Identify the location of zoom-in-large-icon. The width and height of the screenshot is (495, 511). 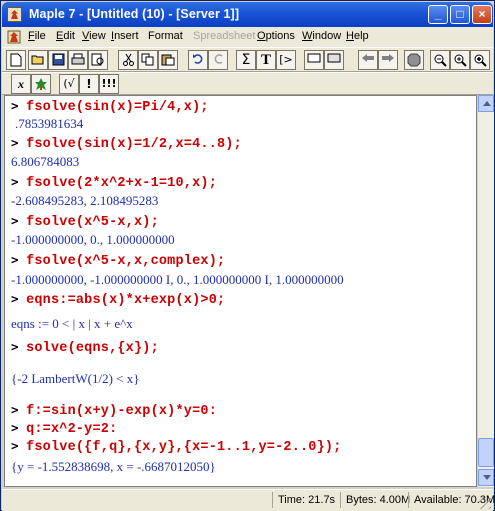
(480, 60).